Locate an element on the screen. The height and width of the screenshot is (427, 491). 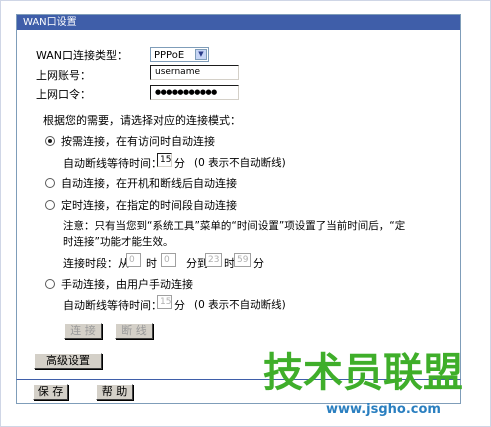
mode-prompt: 根据您的需要，请选择对应的连接模式： is located at coordinates (142, 120).